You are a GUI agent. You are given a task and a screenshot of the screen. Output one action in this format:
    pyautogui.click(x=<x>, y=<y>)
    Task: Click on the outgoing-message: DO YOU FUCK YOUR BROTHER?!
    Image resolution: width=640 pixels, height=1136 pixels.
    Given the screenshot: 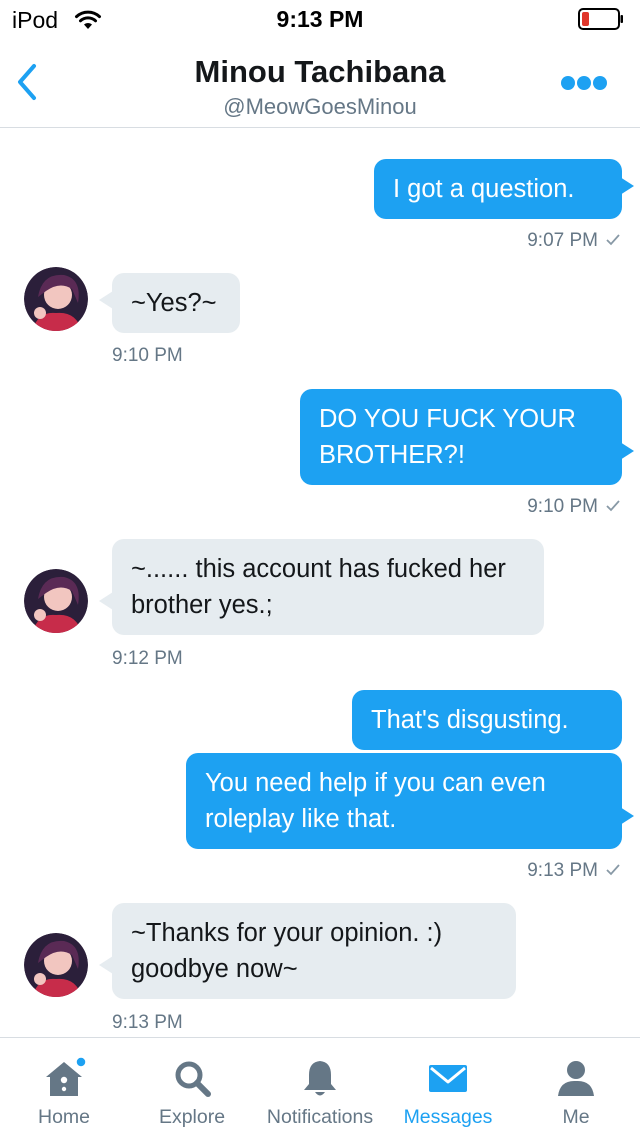 What is the action you would take?
    pyautogui.click(x=461, y=437)
    